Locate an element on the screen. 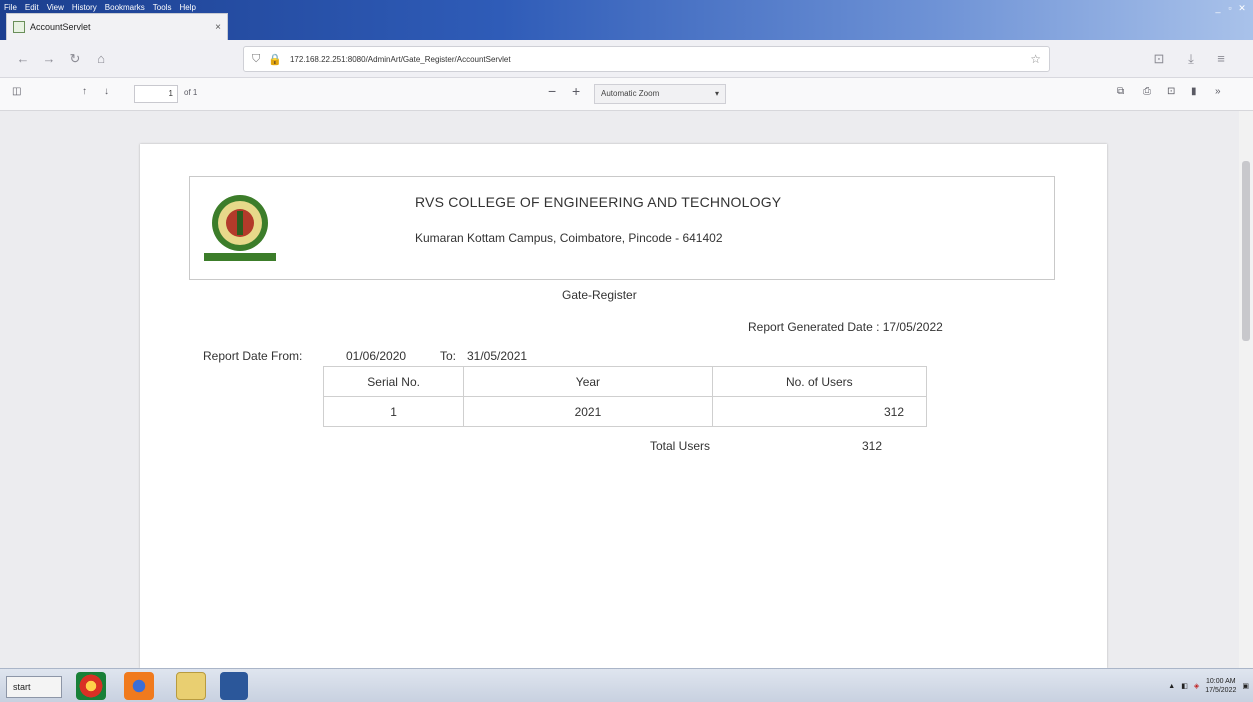 This screenshot has width=1253, height=702. home-button: ⌂ is located at coordinates (101, 59).